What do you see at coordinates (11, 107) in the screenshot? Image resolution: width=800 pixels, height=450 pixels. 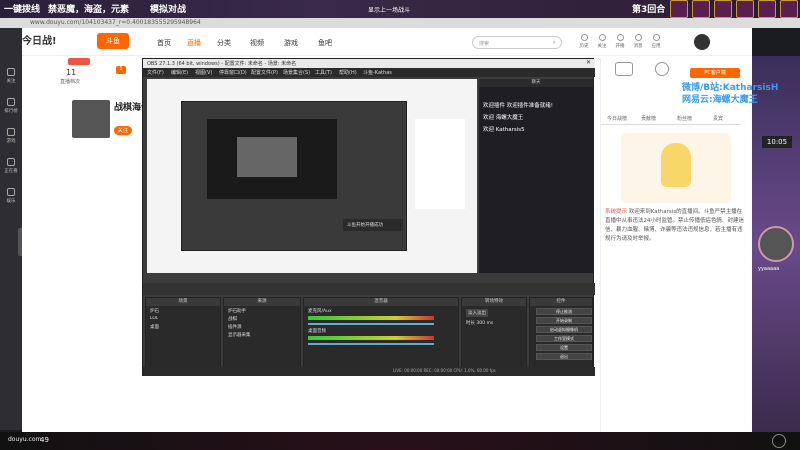 I see `sidebar-item-rank: 排行榜` at bounding box center [11, 107].